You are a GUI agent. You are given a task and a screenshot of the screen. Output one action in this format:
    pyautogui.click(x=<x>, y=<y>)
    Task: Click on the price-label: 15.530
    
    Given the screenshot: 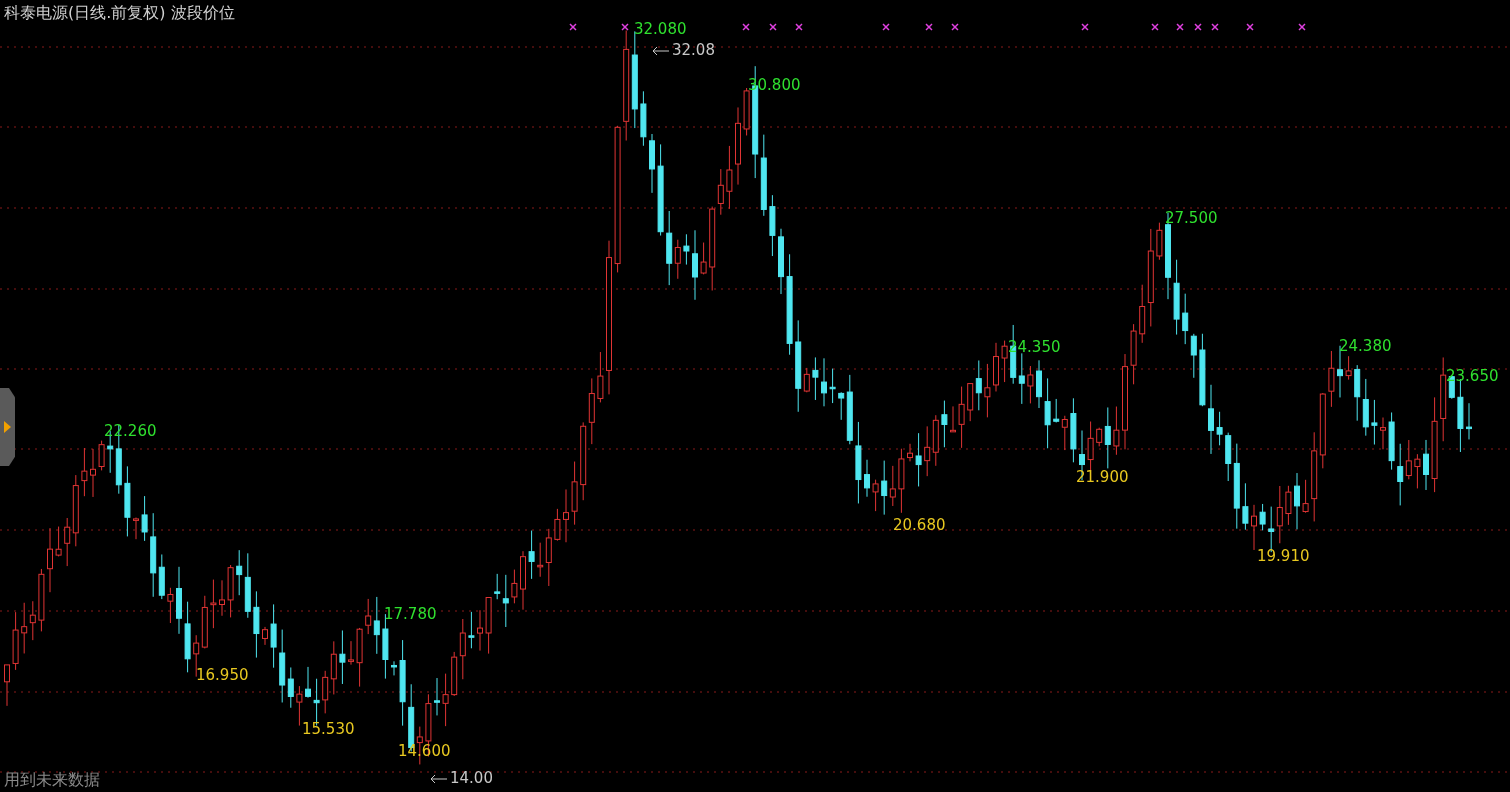 What is the action you would take?
    pyautogui.click(x=328, y=729)
    